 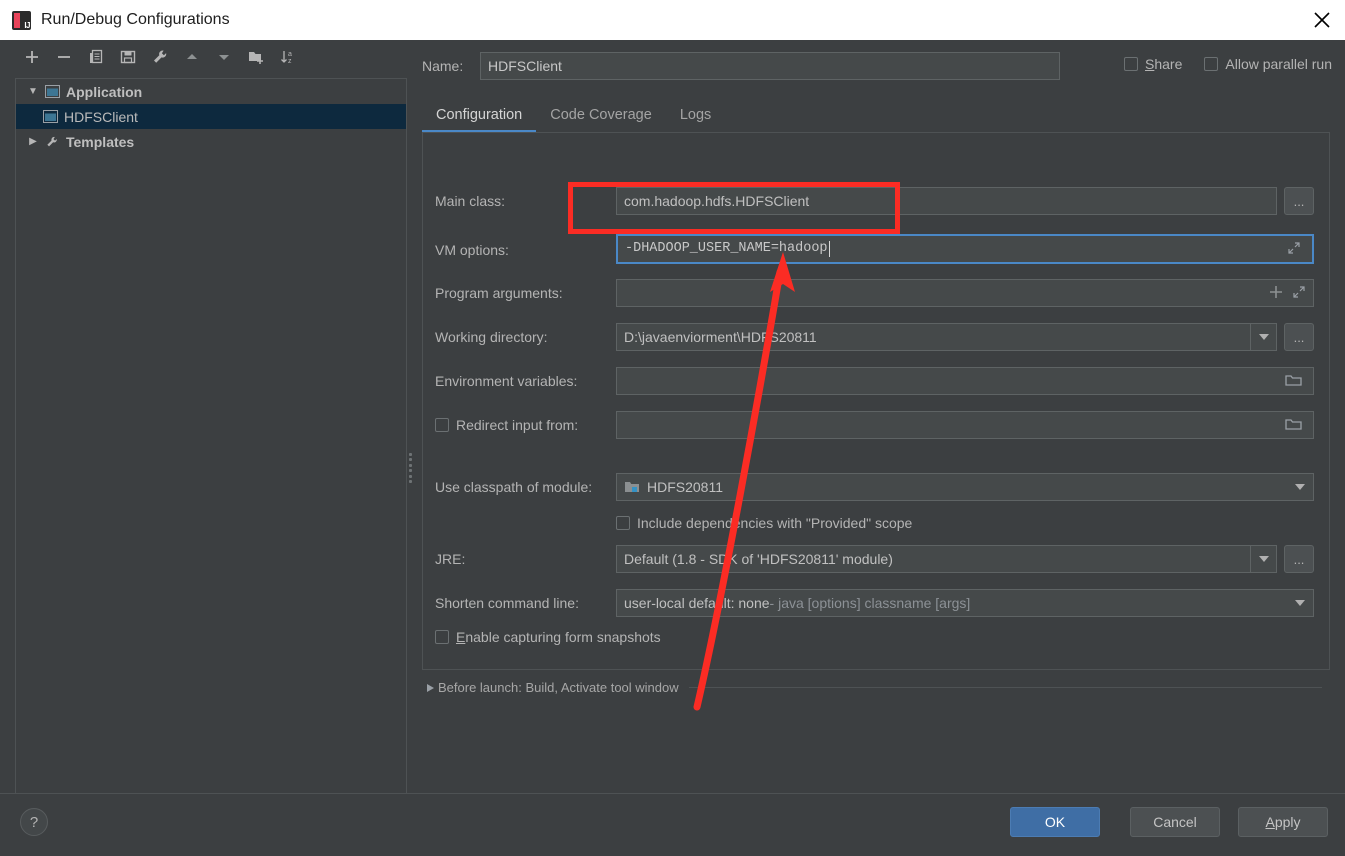 What do you see at coordinates (192, 57) in the screenshot?
I see `arrow-up-icon` at bounding box center [192, 57].